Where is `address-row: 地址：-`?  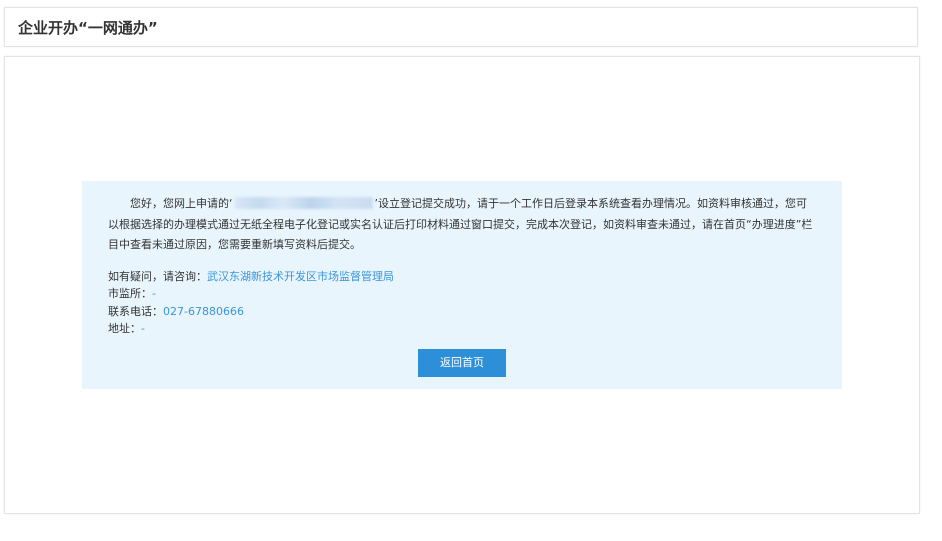
address-row: 地址：- is located at coordinates (462, 329).